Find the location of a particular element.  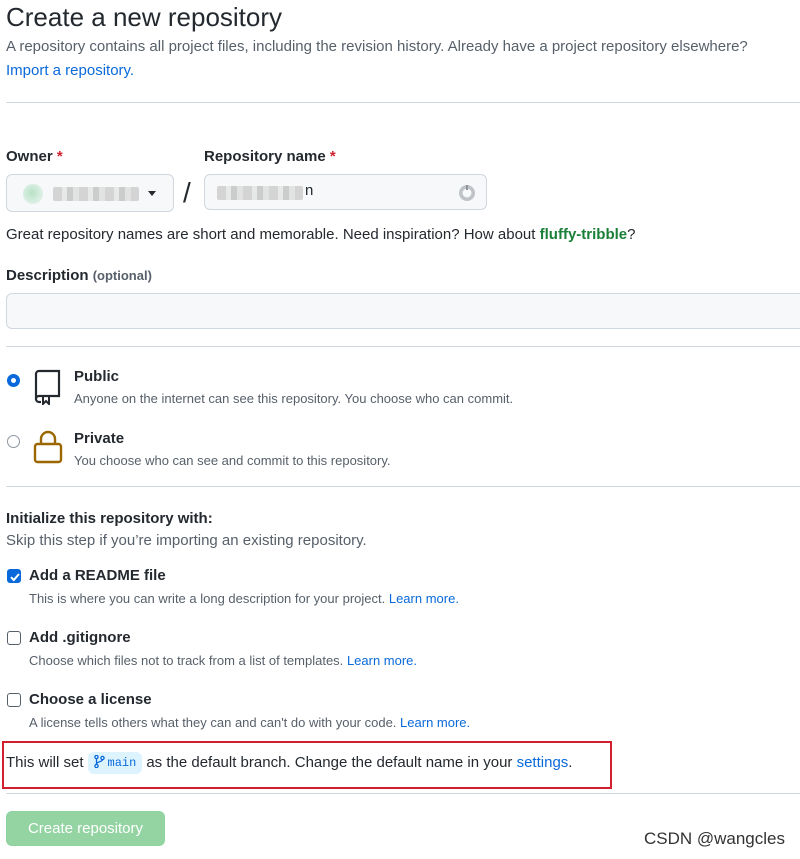

gitignore-checkbox is located at coordinates (14, 638).